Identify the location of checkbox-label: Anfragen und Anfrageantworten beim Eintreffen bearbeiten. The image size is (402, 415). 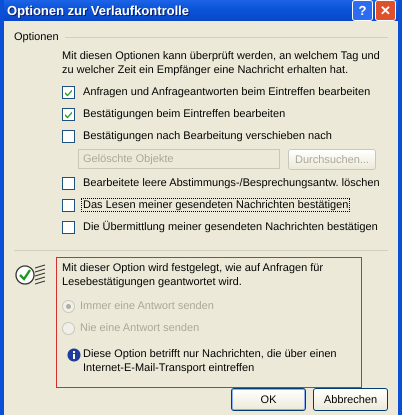
(226, 92).